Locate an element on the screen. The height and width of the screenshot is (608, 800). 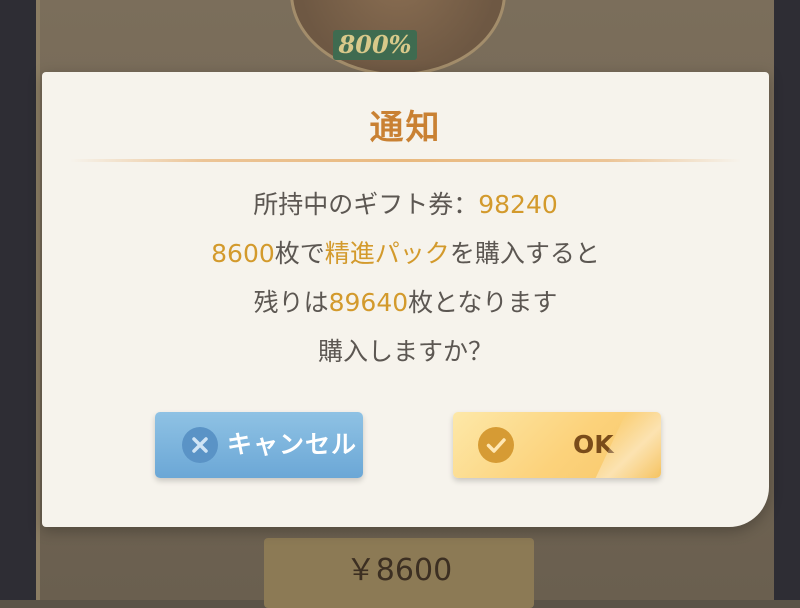
background-price-button: ￥8600 is located at coordinates (399, 573).